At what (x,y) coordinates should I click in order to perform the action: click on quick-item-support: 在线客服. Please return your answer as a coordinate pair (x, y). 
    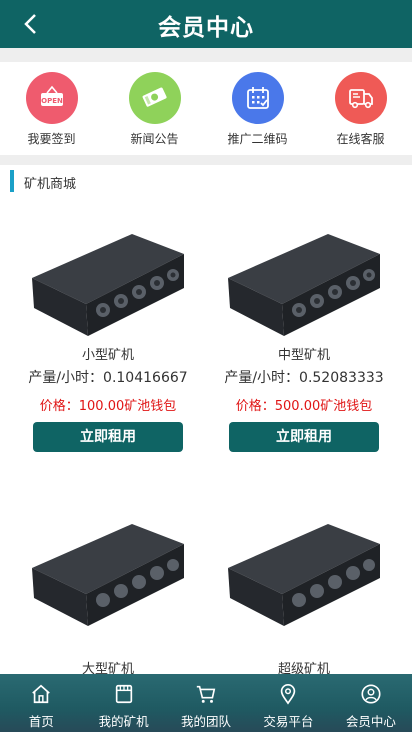
    Looking at the image, I should click on (360, 108).